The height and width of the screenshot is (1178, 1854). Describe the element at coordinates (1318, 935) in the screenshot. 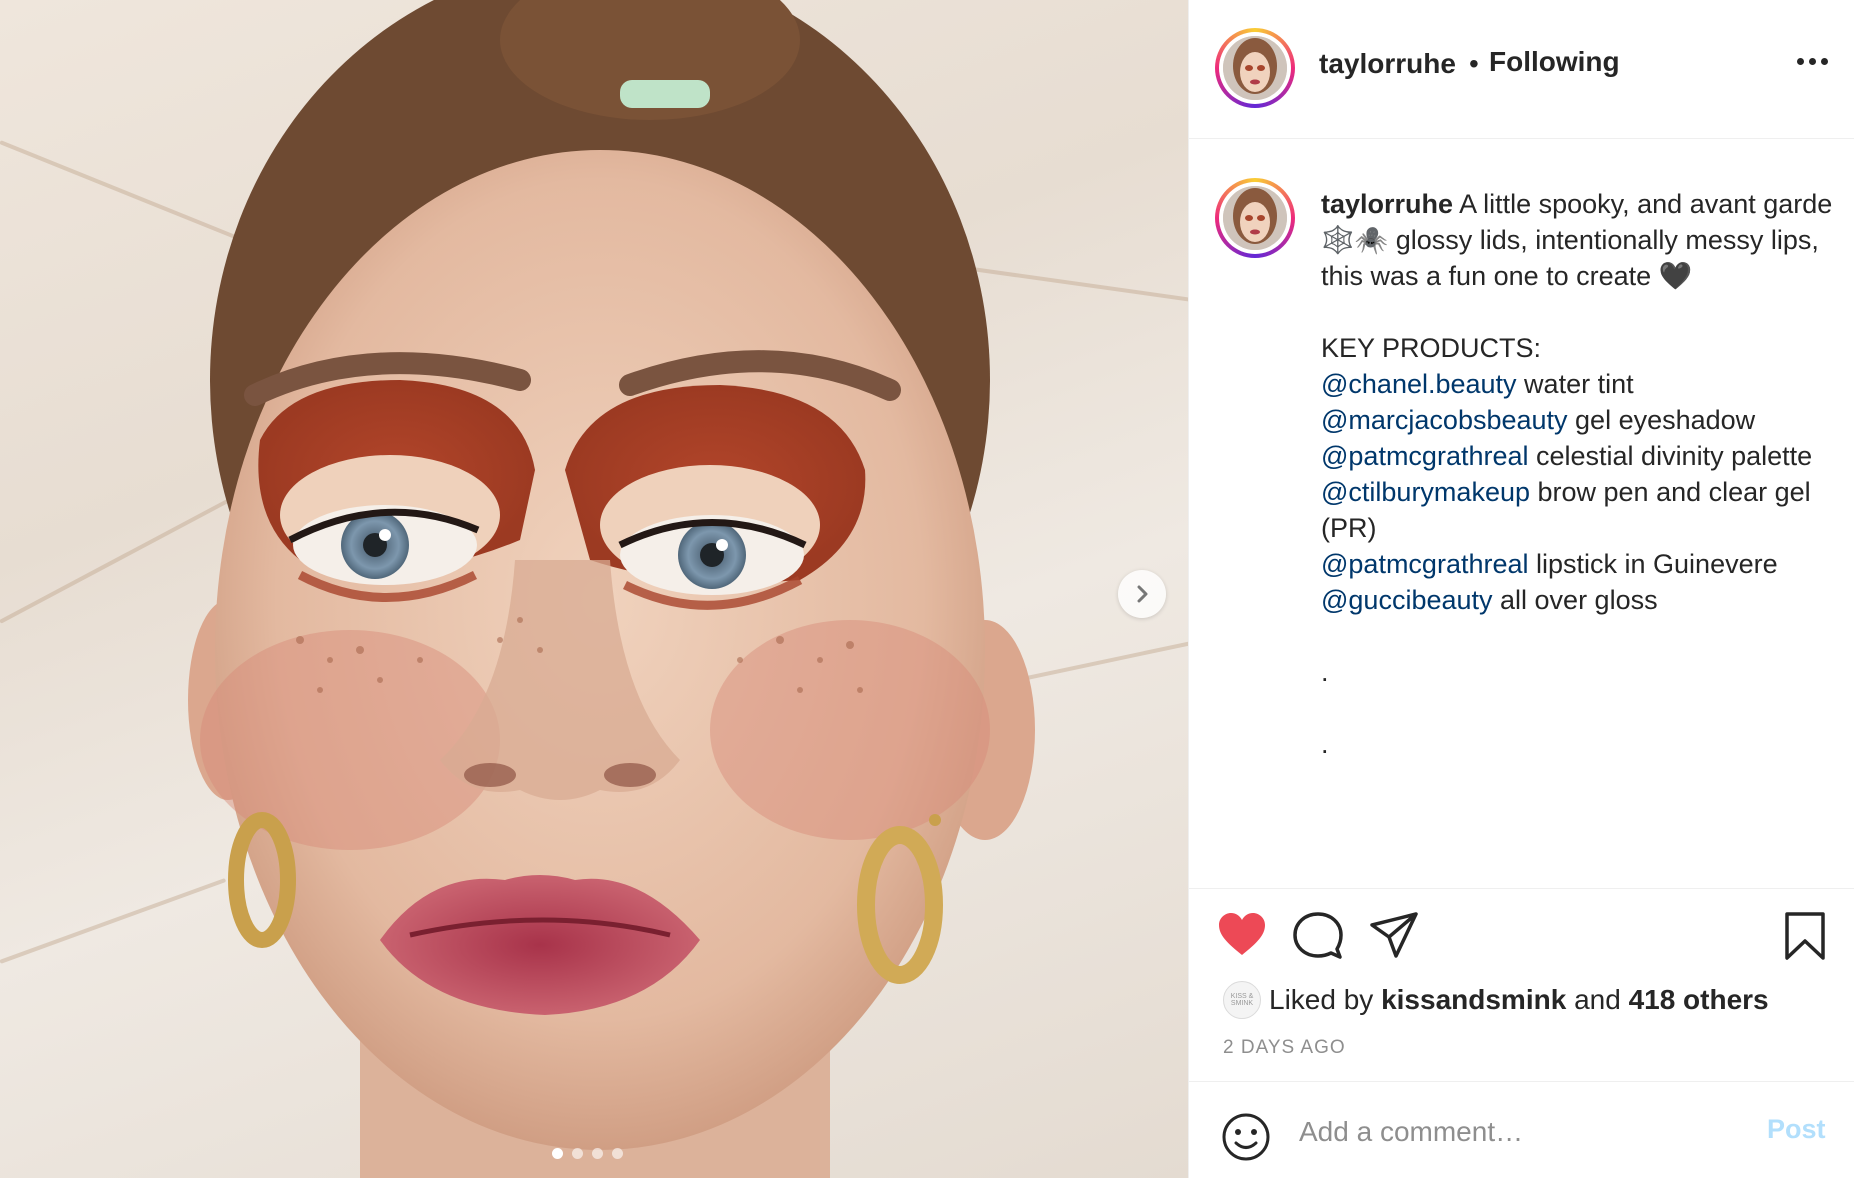

I see `comment-icon` at that location.